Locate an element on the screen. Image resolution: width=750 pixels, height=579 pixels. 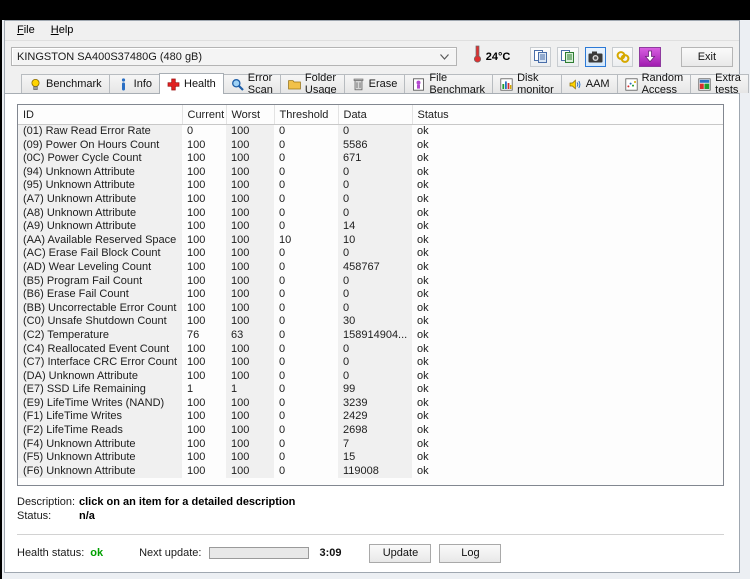
table-row: (C7) Interface CRC Error Count 100 100 0 0 ok is located at coordinates (370, 363).